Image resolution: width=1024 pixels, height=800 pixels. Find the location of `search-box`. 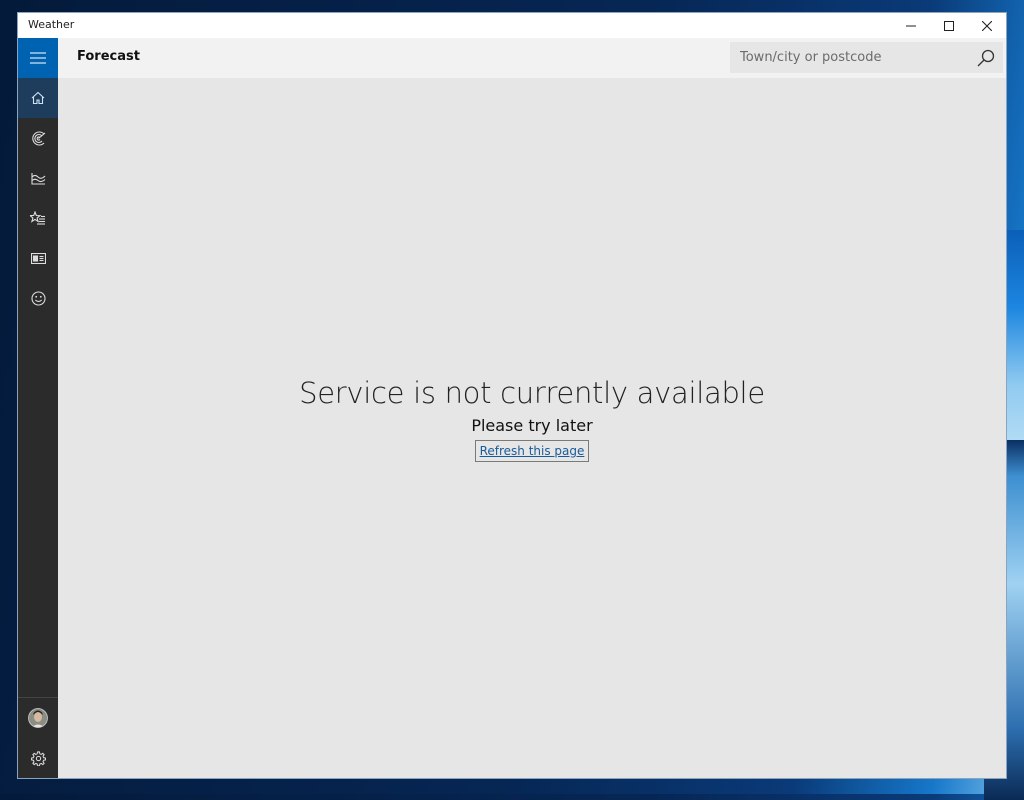

search-box is located at coordinates (866, 57).